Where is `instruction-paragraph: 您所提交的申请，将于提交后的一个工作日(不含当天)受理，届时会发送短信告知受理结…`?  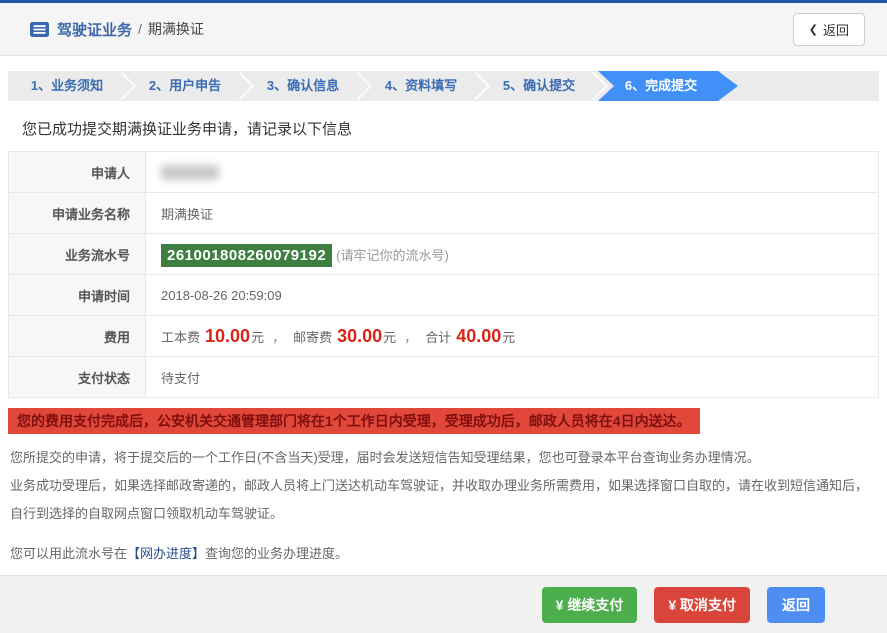
instruction-paragraph: 您所提交的申请，将于提交后的一个工作日(不含当天)受理，届时会发送短信告知受理结… is located at coordinates (385, 457).